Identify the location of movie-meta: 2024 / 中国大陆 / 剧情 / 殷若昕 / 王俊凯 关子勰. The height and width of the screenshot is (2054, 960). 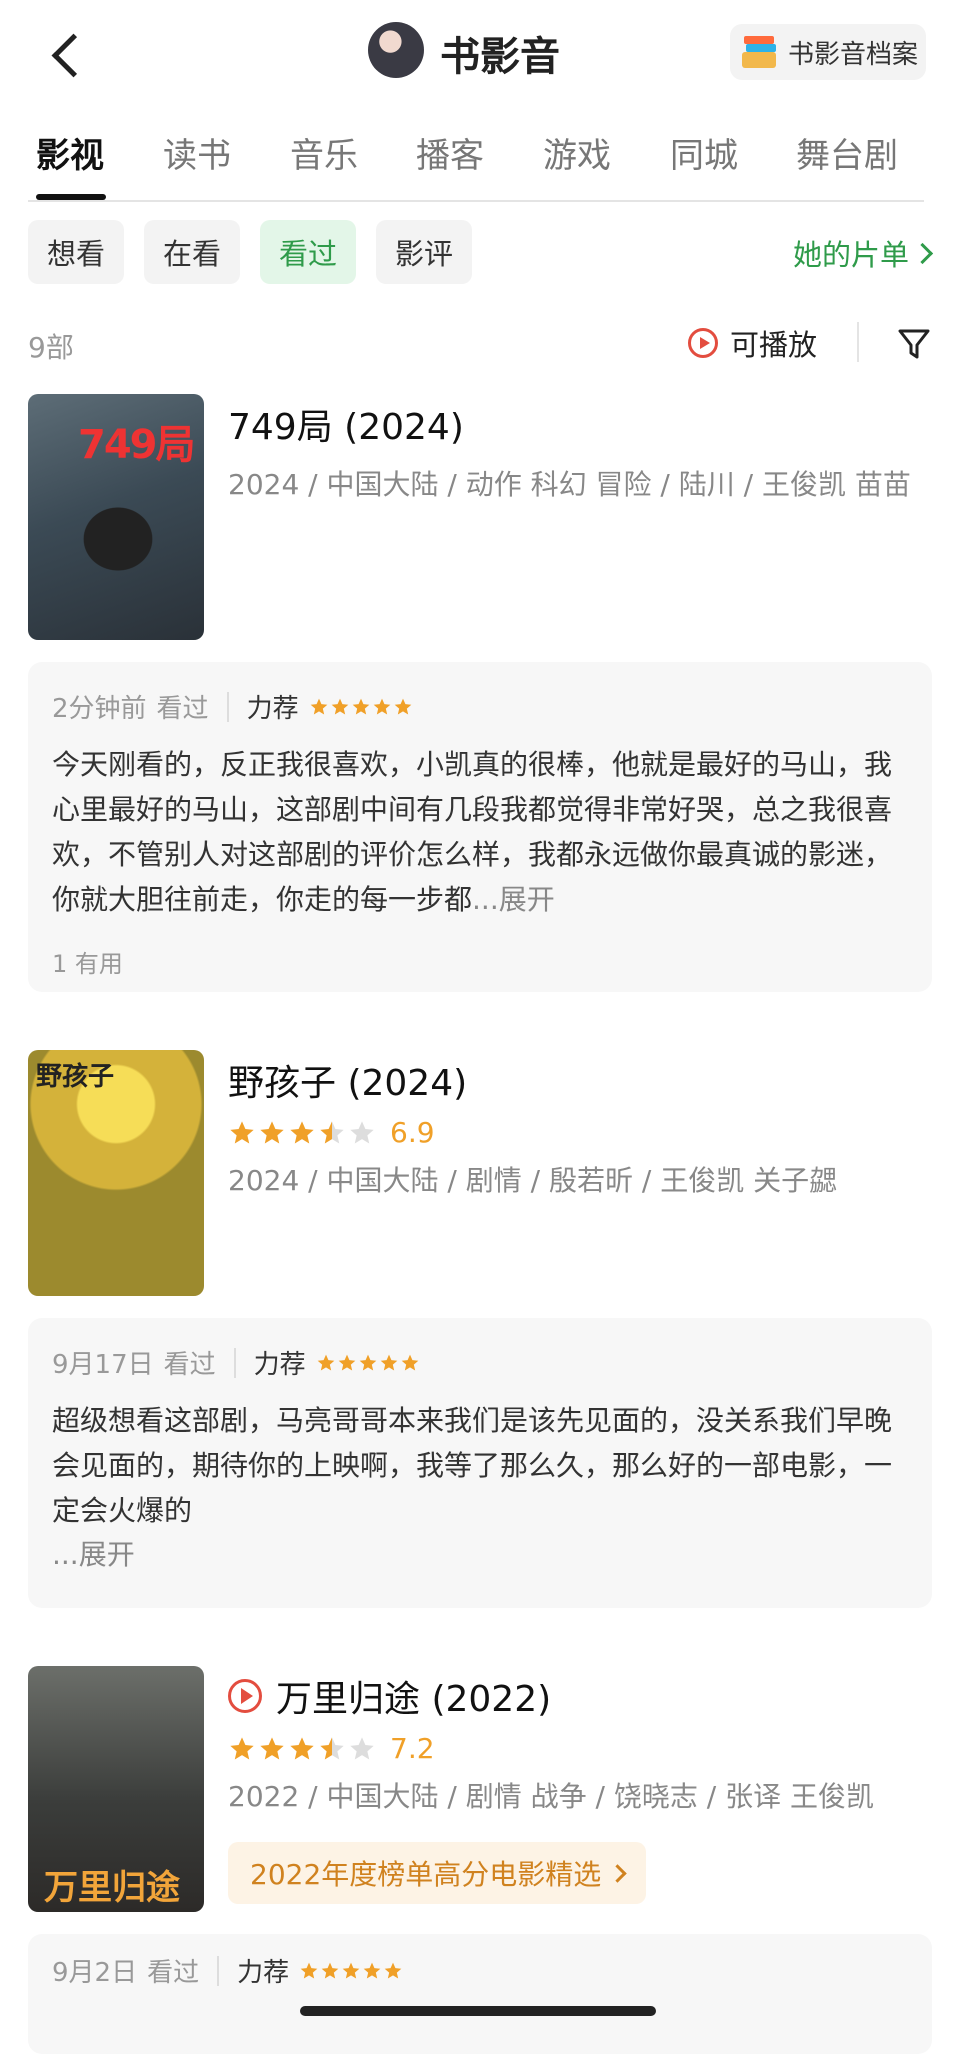
(533, 1180).